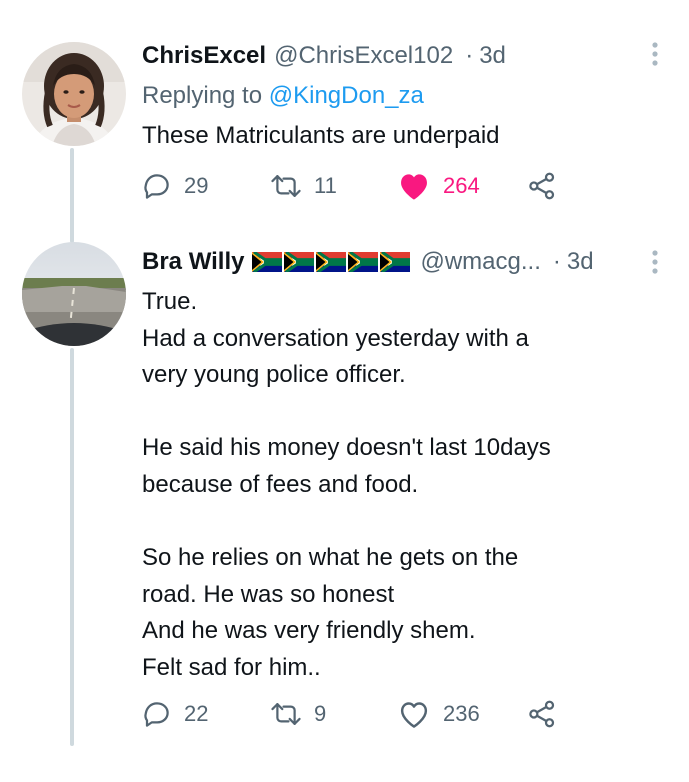 Image resolution: width=689 pixels, height=782 pixels. I want to click on retweet-button: 11, so click(303, 186).